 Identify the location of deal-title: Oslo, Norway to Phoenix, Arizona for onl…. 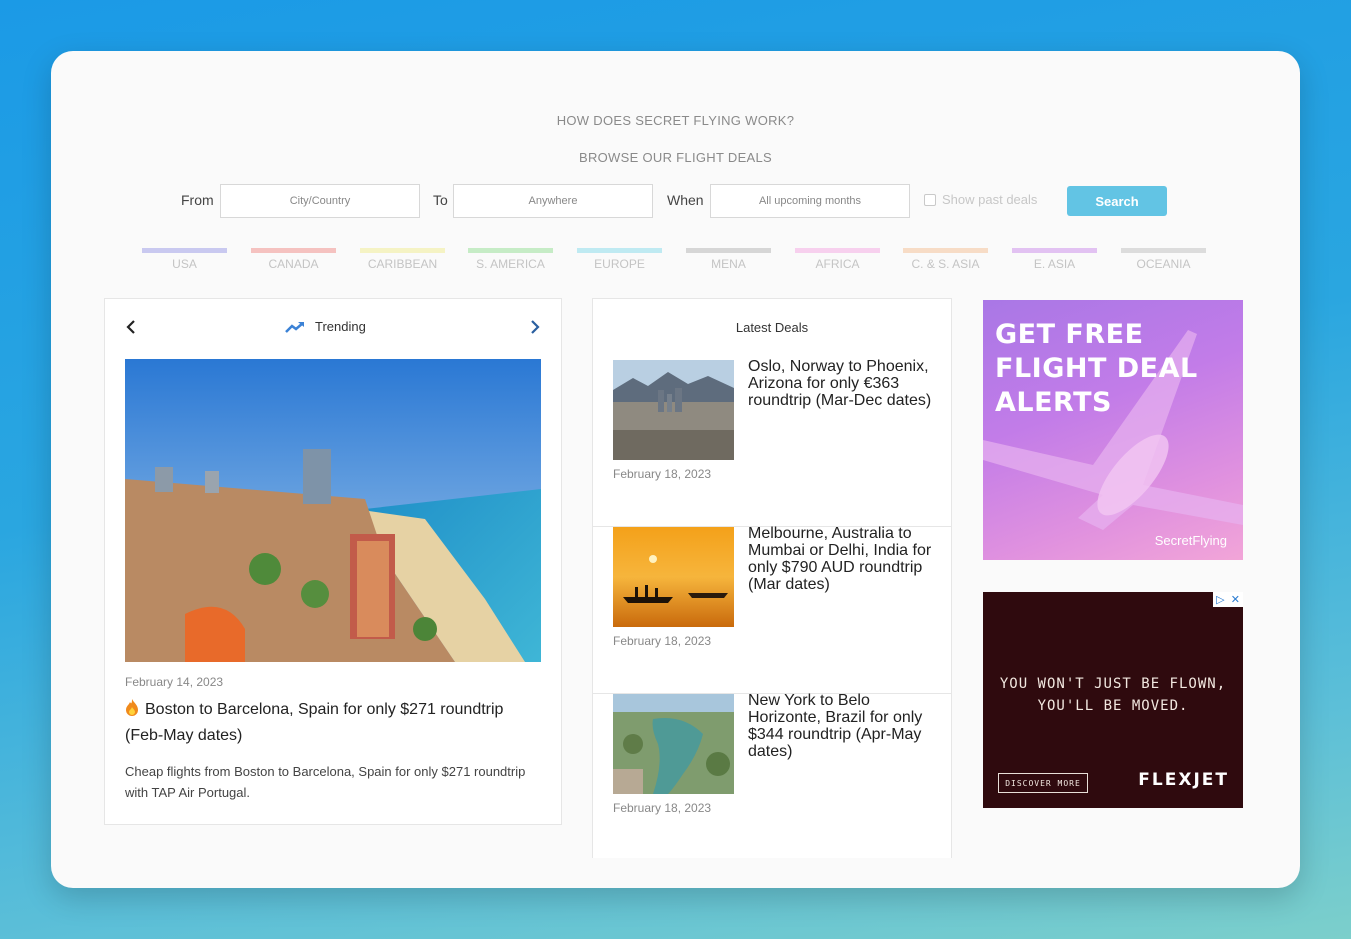
(843, 383).